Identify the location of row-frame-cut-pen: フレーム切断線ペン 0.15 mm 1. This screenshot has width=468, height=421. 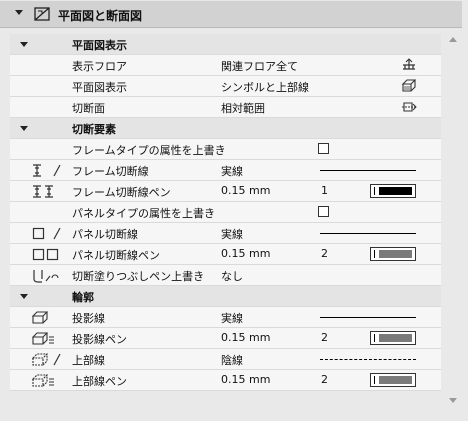
(225, 191).